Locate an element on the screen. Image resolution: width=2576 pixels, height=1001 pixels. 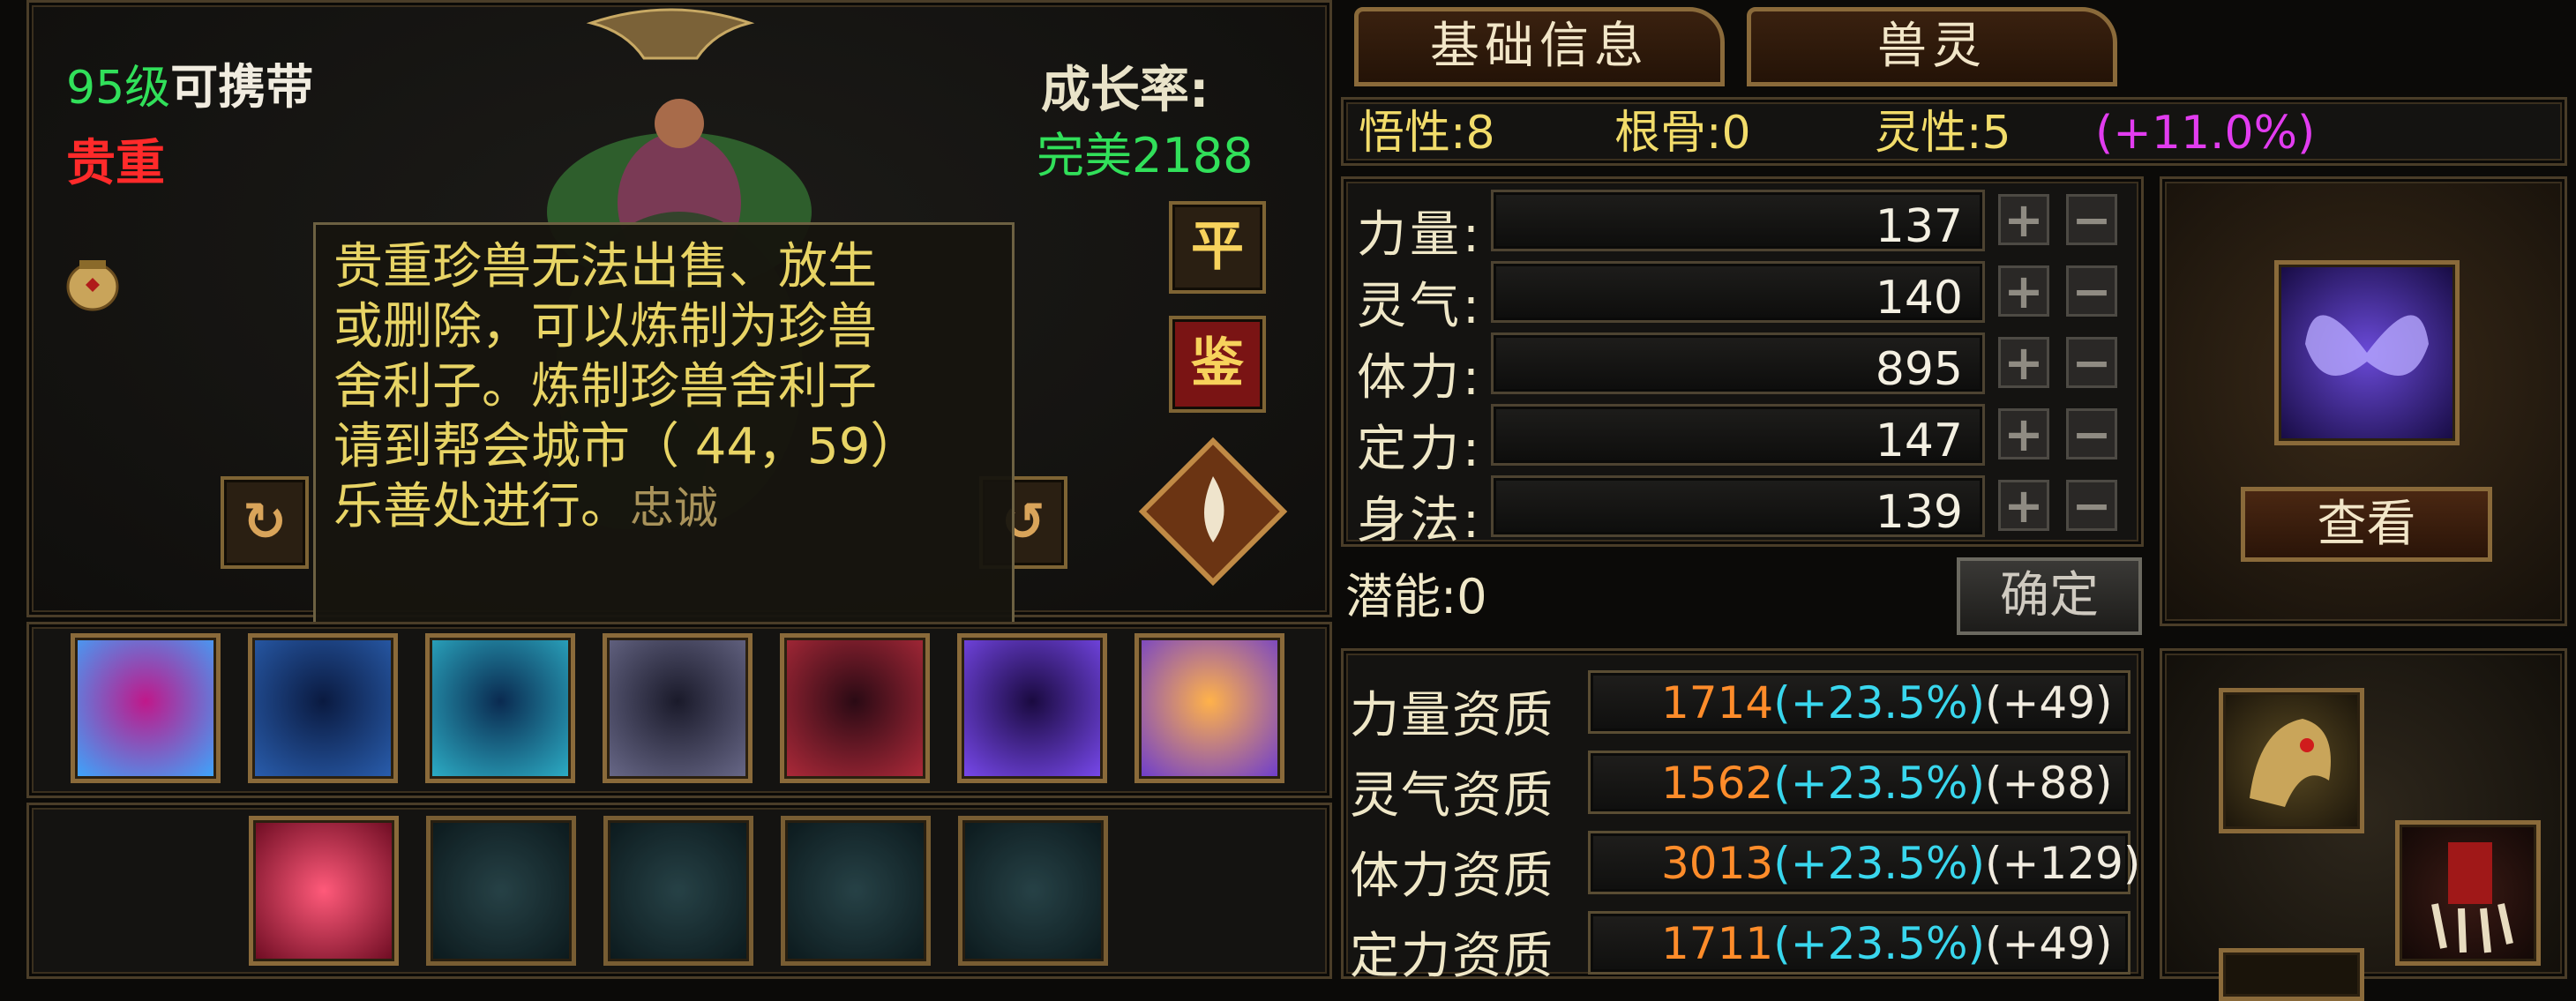
coin-pouch-icon is located at coordinates (93, 282).